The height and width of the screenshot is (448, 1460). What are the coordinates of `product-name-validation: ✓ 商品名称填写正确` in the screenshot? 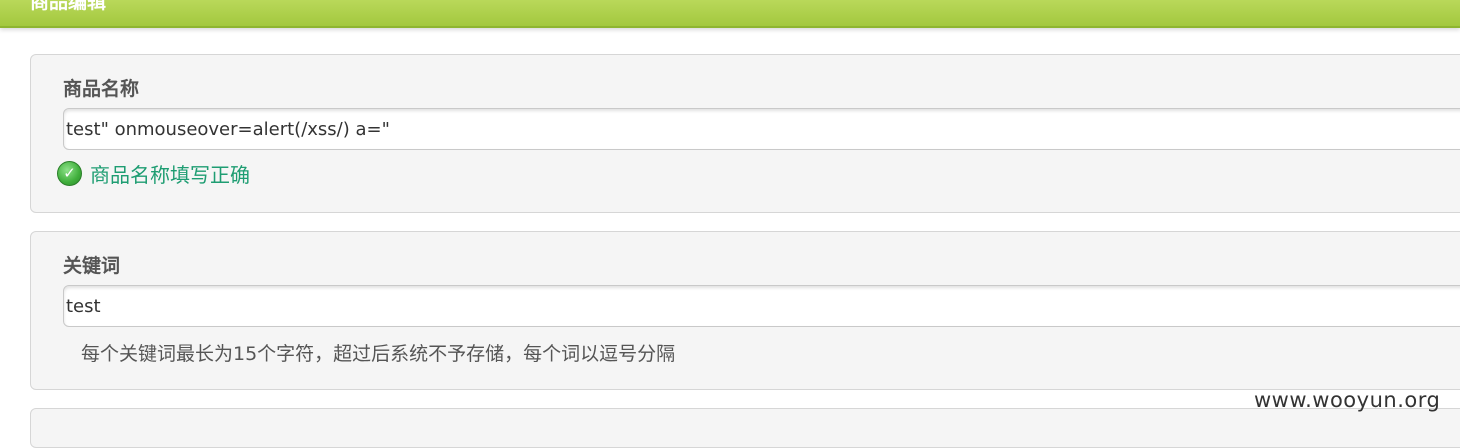 It's located at (153, 173).